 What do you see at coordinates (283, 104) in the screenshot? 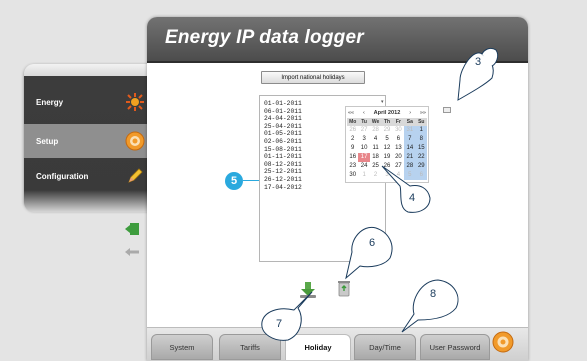
I see `holiday-date-item: 01-01-2011` at bounding box center [283, 104].